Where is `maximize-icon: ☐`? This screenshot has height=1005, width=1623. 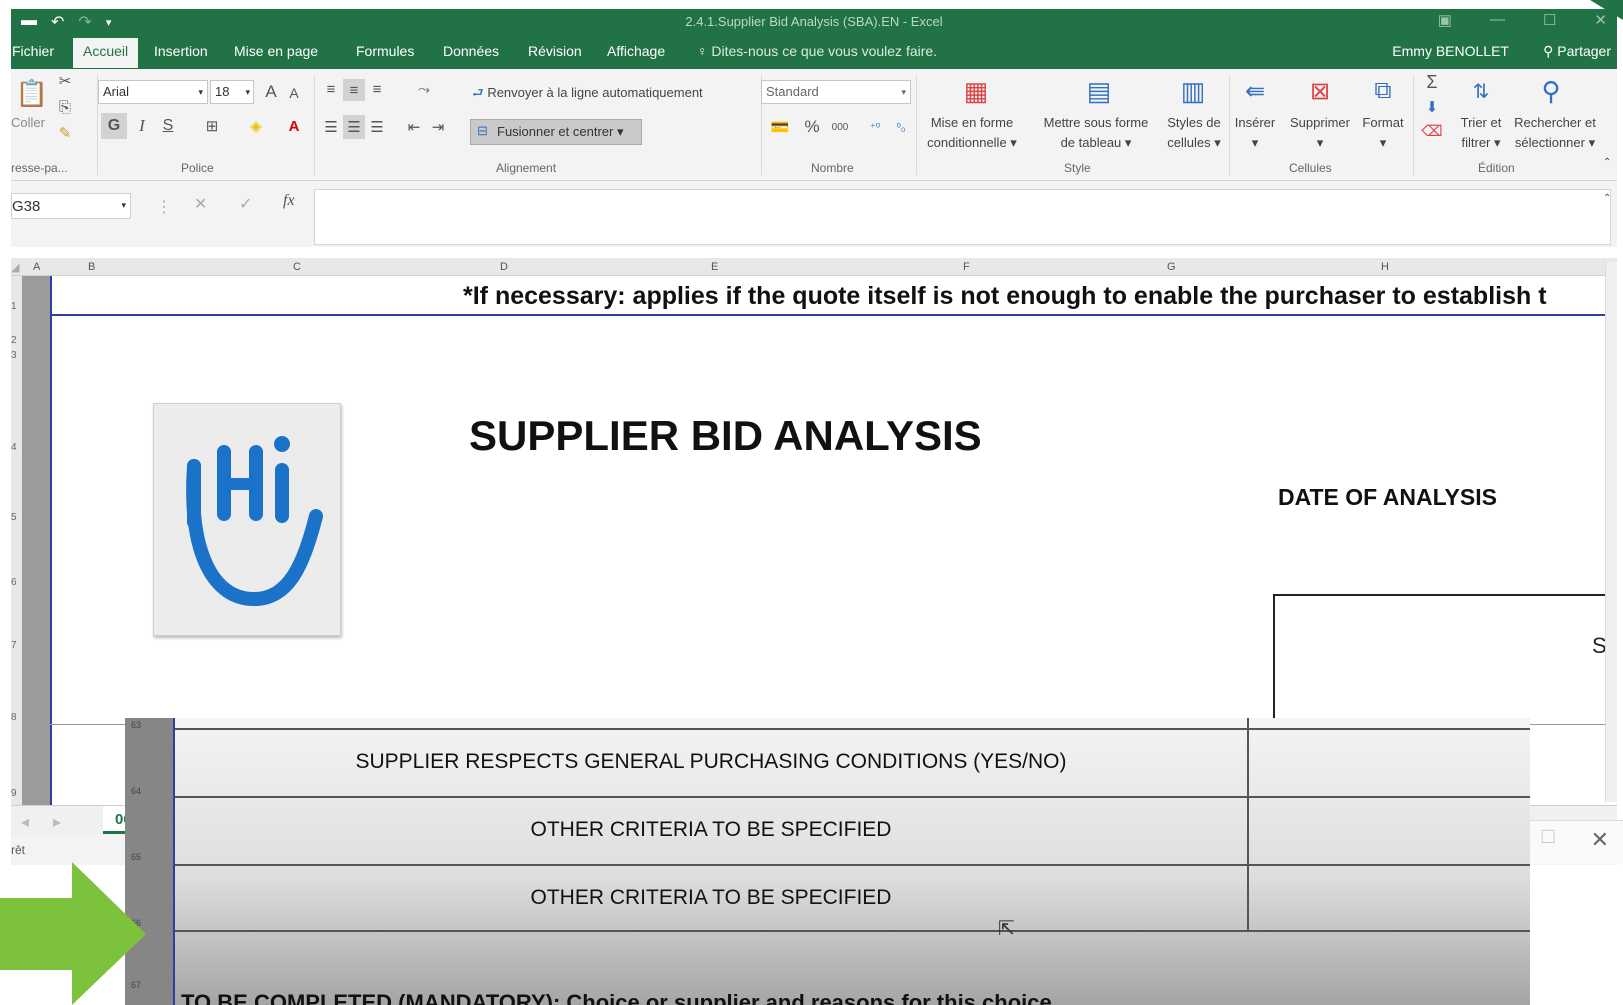 maximize-icon: ☐ is located at coordinates (1549, 20).